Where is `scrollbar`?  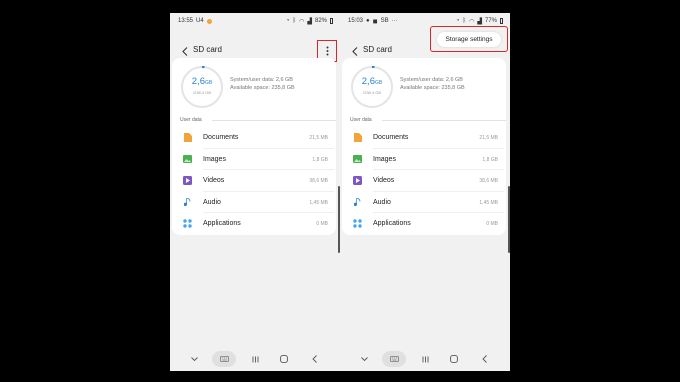
scrollbar is located at coordinates (509, 219).